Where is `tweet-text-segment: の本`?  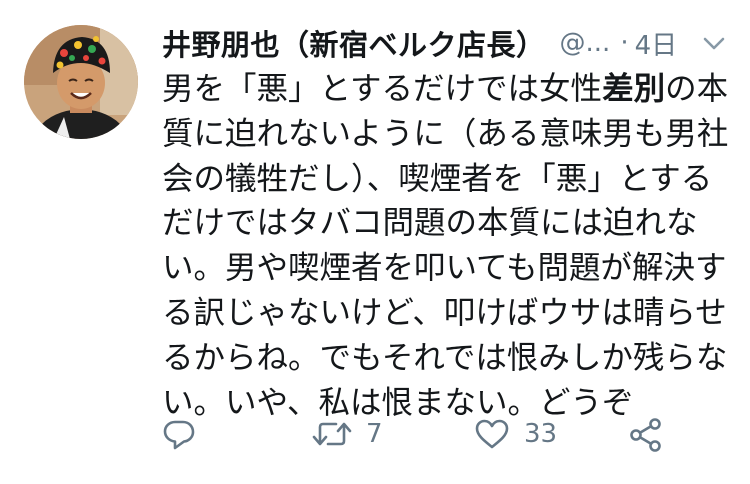 tweet-text-segment: の本 is located at coordinates (697, 89).